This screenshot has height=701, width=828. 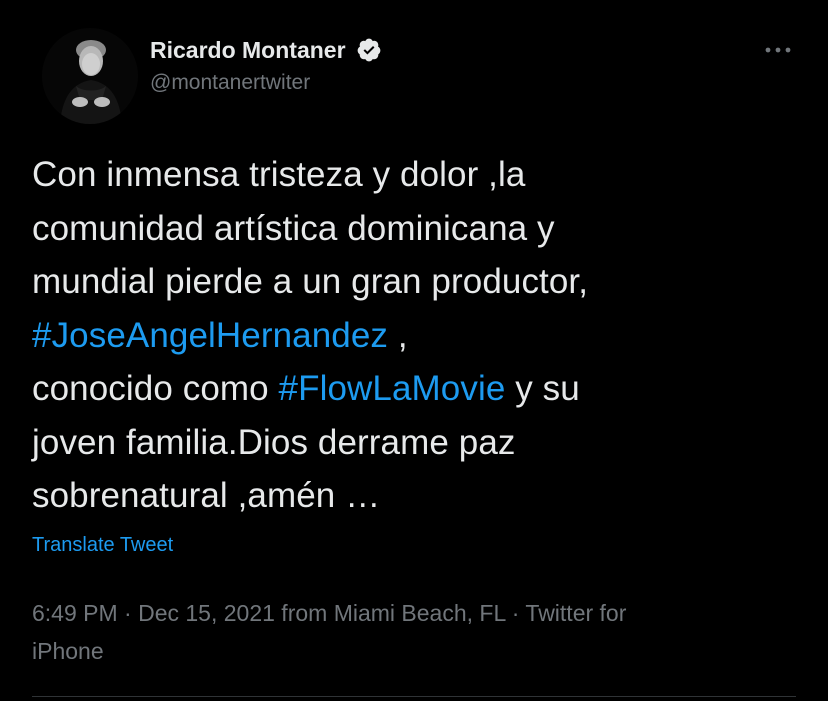 I want to click on tweet-text-line: mundial pierde a un gran productor,, so click(x=310, y=281).